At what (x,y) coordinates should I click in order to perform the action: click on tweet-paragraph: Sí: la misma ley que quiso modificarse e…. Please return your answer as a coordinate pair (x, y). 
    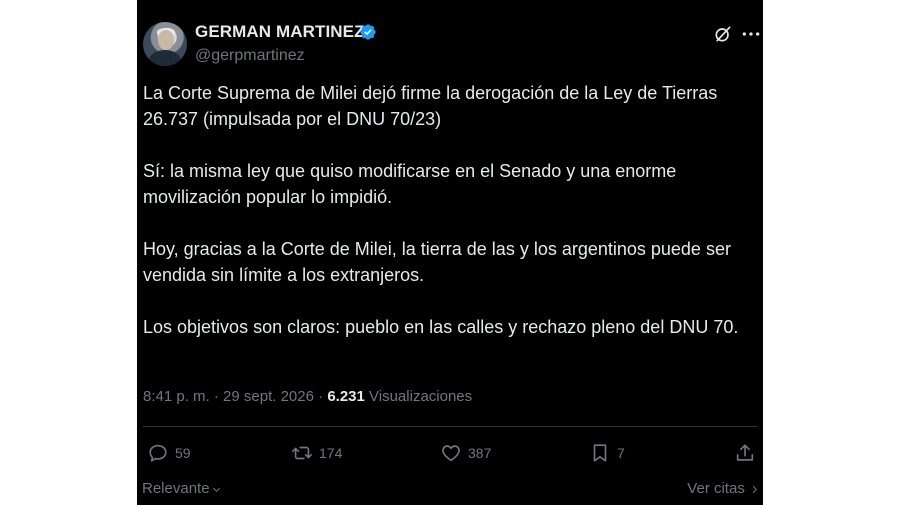
    Looking at the image, I should click on (410, 184).